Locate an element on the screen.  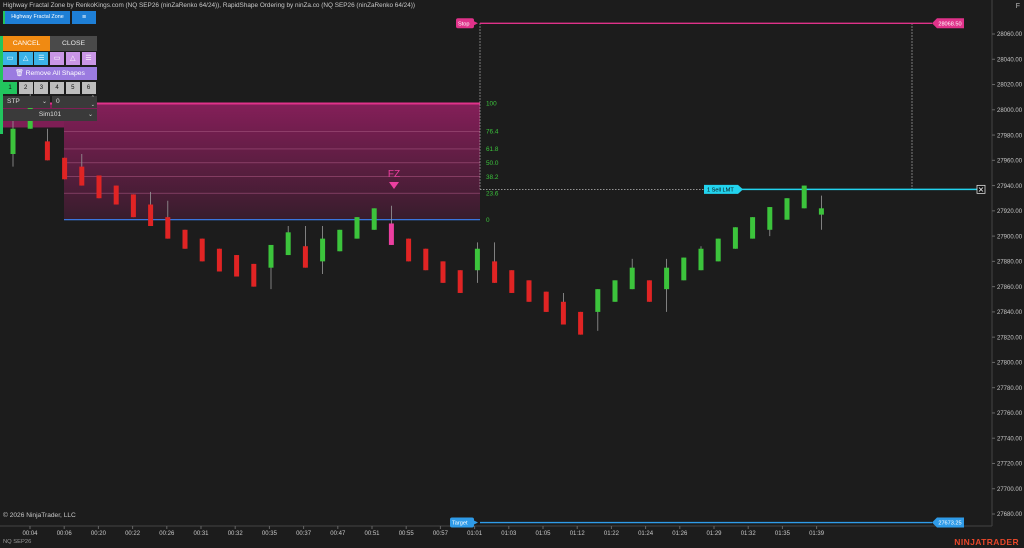
corner-label: F is located at coordinates (1018, 6).